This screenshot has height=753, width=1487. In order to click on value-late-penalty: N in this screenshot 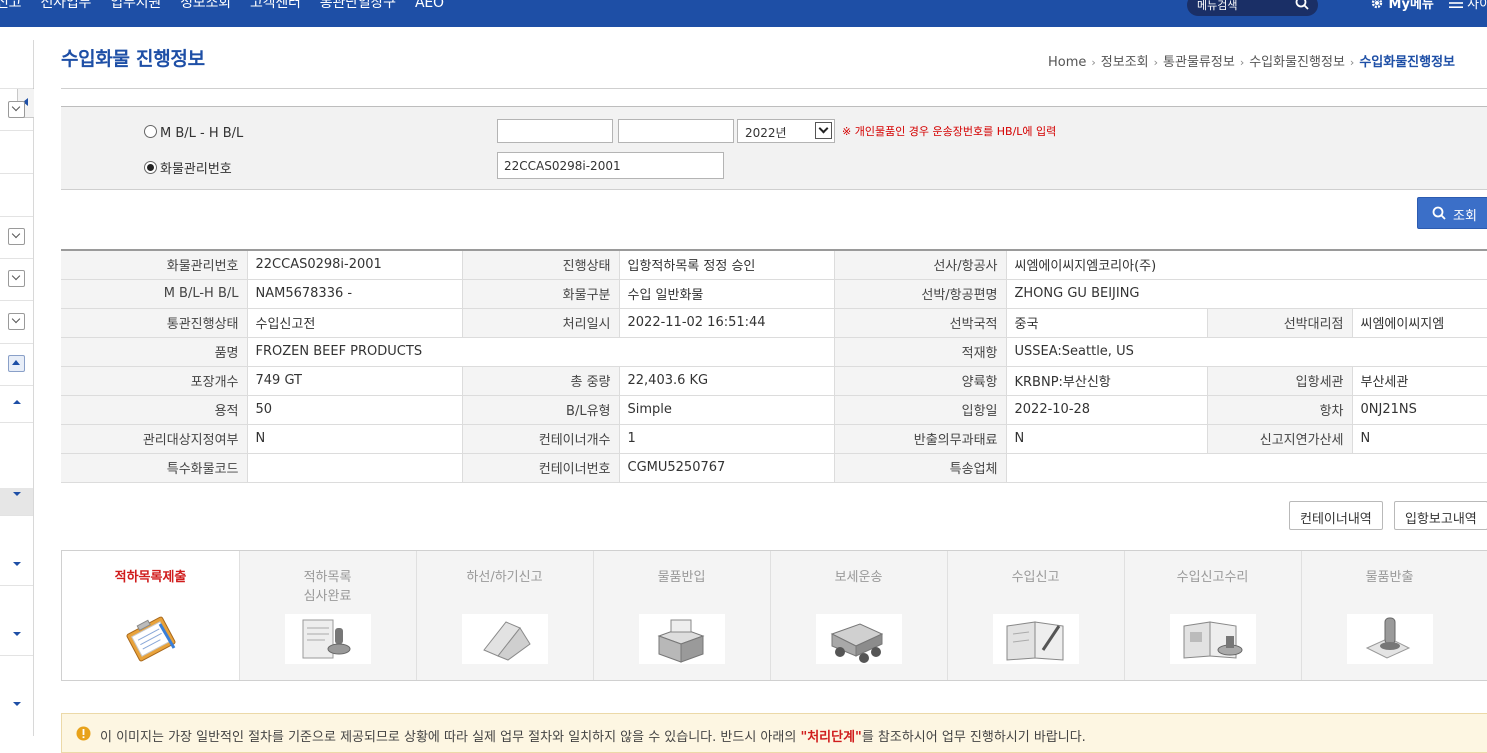, I will do `click(1419, 439)`.